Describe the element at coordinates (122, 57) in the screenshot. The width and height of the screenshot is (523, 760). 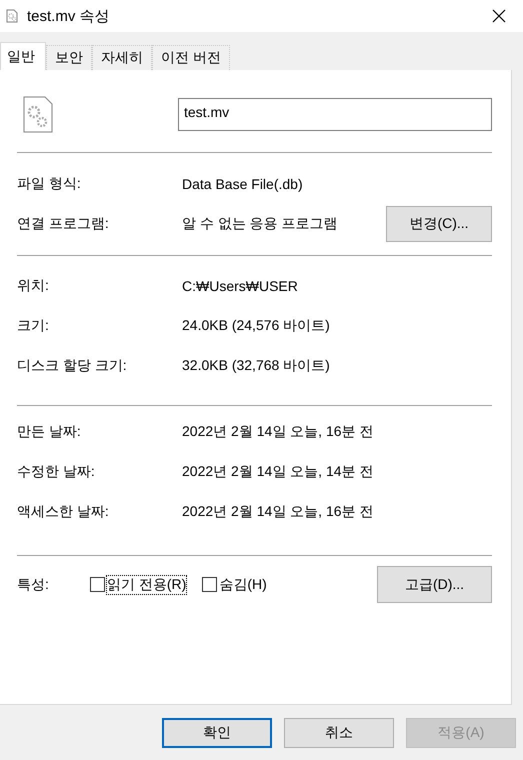
I see `tab: 자세히` at that location.